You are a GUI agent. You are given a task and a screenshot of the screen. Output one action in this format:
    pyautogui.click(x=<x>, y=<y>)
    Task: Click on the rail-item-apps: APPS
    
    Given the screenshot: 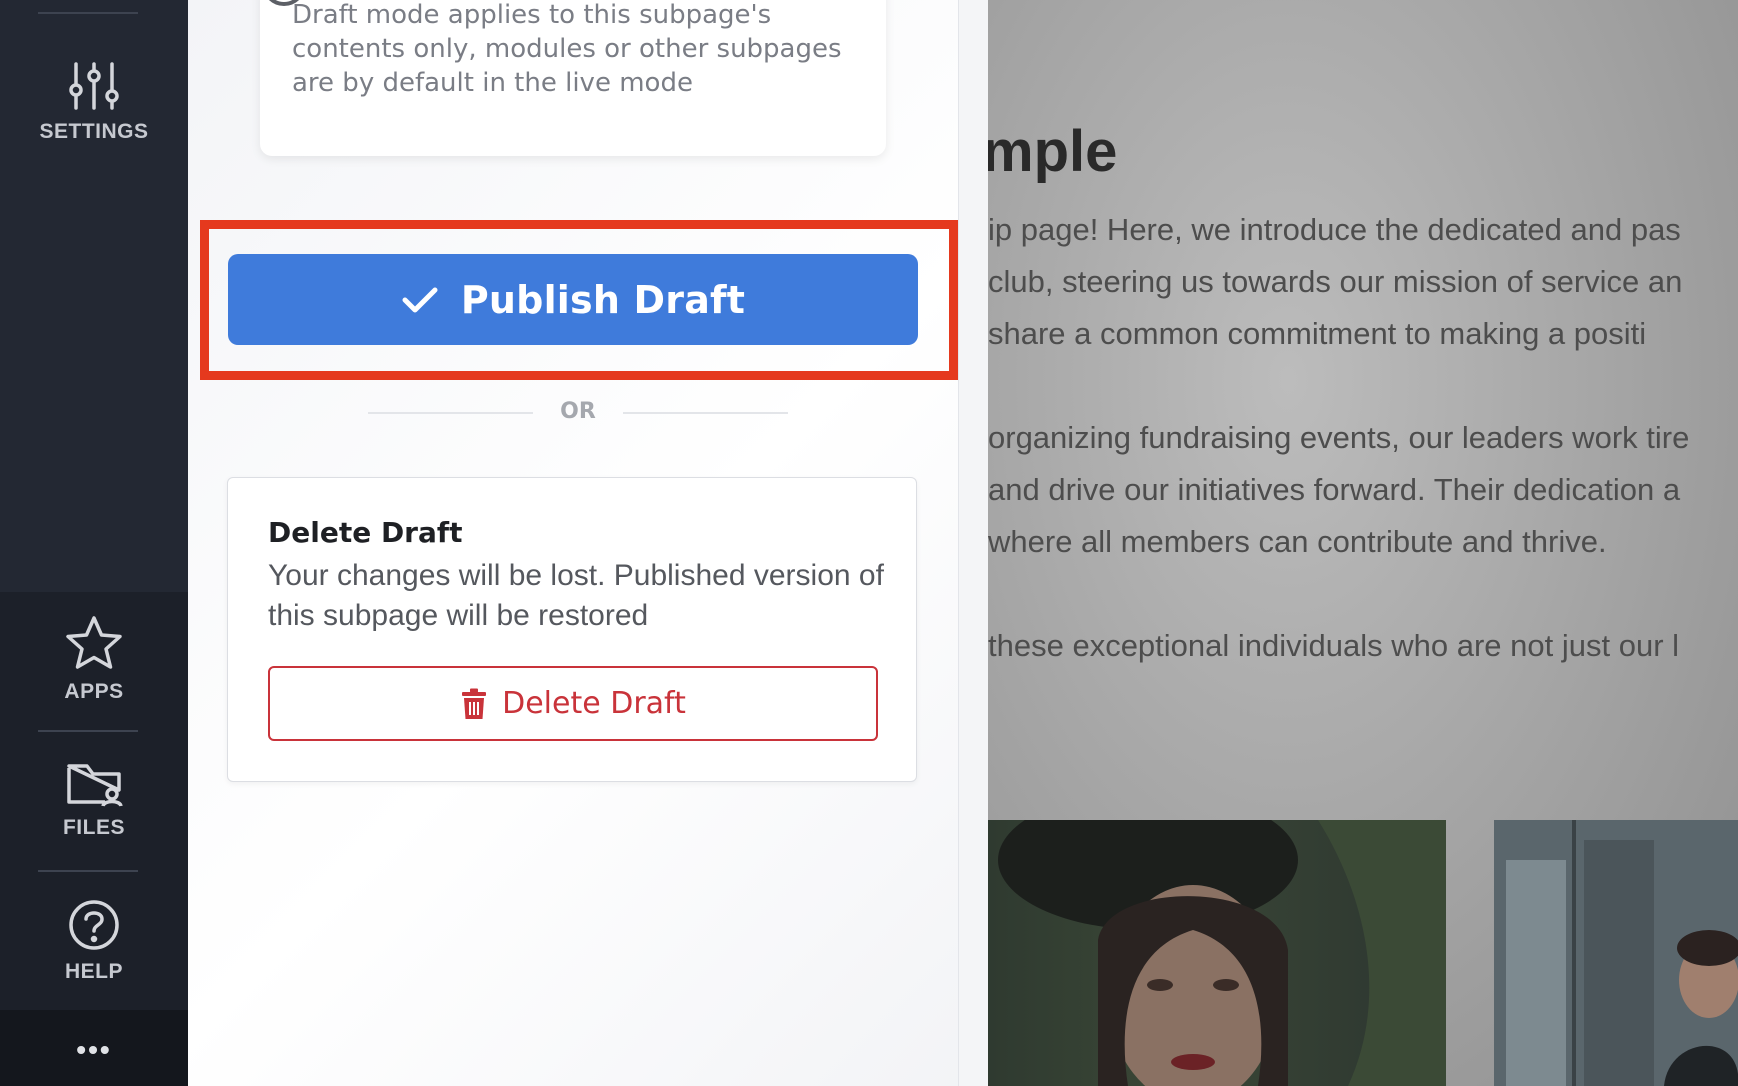 What is the action you would take?
    pyautogui.click(x=94, y=659)
    